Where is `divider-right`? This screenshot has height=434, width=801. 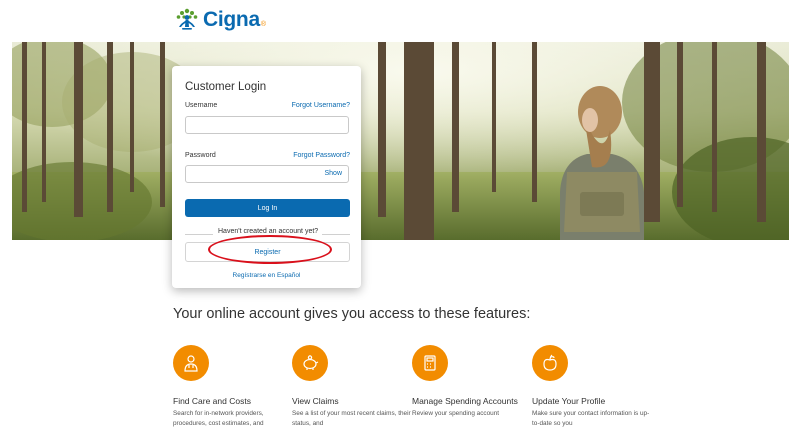 divider-right is located at coordinates (336, 234).